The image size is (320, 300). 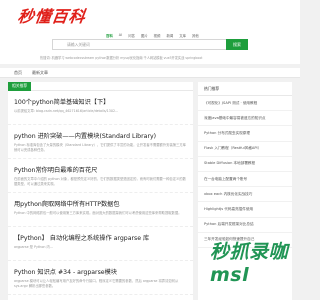 What do you see at coordinates (100, 169) in the screenshot?
I see `article-title: Python常你明白最难的百花尺` at bounding box center [100, 169].